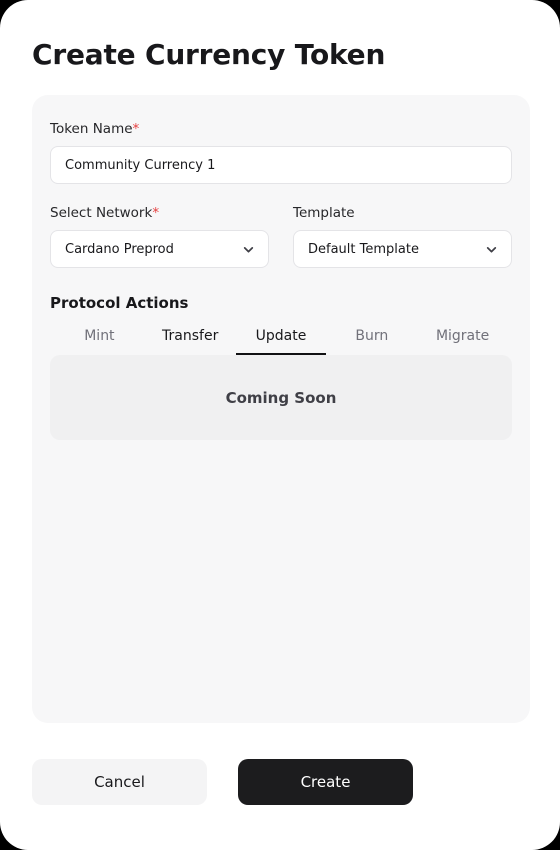  What do you see at coordinates (281, 165) in the screenshot?
I see `token-name-input: Community Currency 1` at bounding box center [281, 165].